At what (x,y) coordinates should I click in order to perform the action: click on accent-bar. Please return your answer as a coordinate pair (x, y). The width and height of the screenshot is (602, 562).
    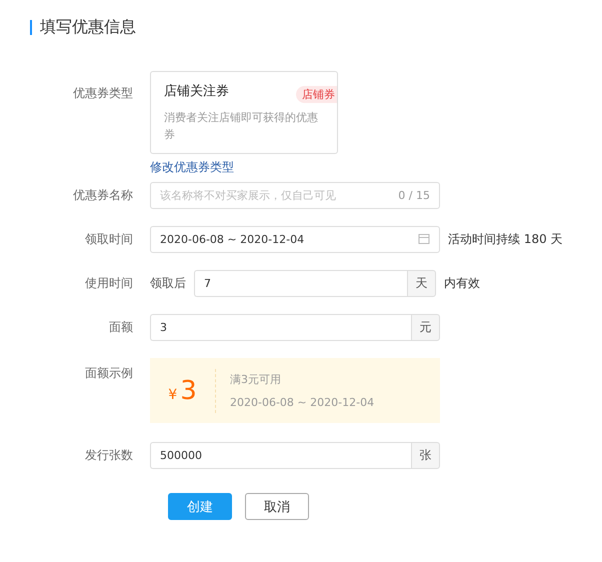
    Looking at the image, I should click on (31, 27).